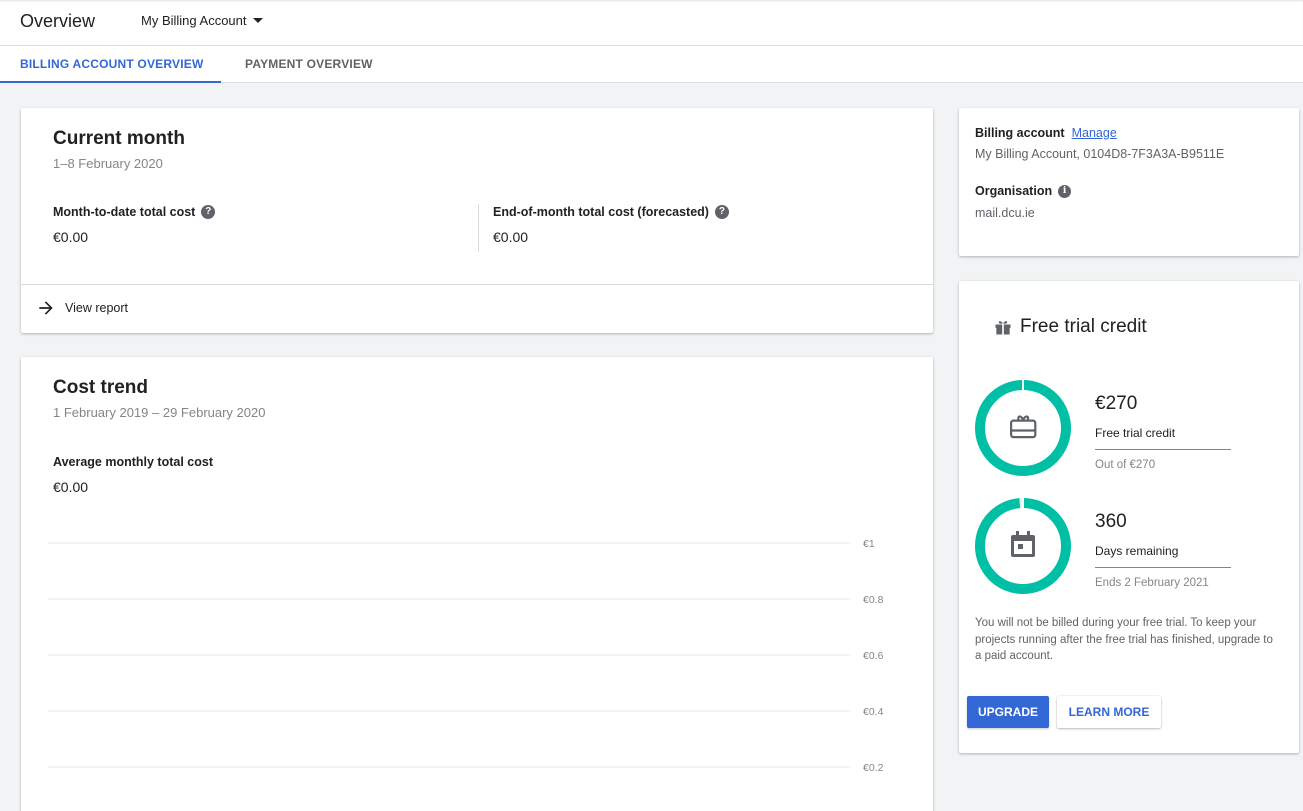 The width and height of the screenshot is (1303, 811). Describe the element at coordinates (1137, 551) in the screenshot. I see `days-label: Days remaining` at that location.